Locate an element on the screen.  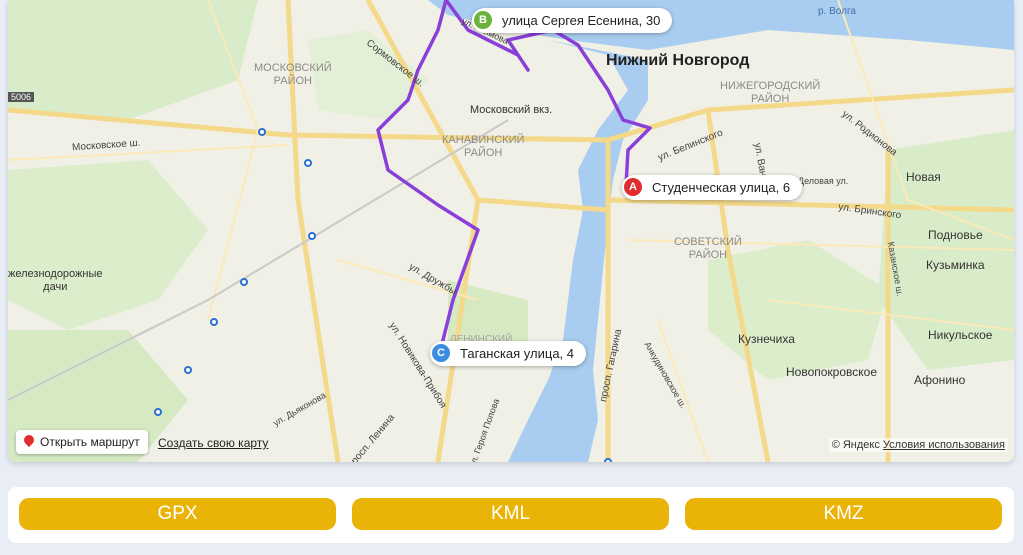
place-label: Афонино is located at coordinates (940, 380).